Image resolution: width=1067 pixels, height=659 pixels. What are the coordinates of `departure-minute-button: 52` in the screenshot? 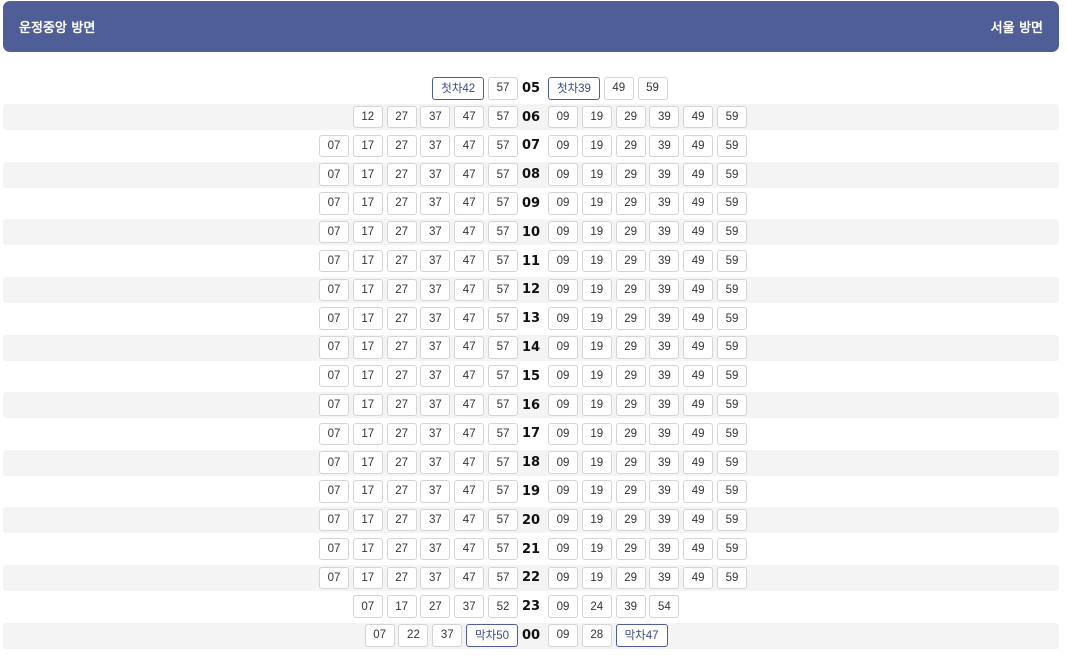 It's located at (503, 606).